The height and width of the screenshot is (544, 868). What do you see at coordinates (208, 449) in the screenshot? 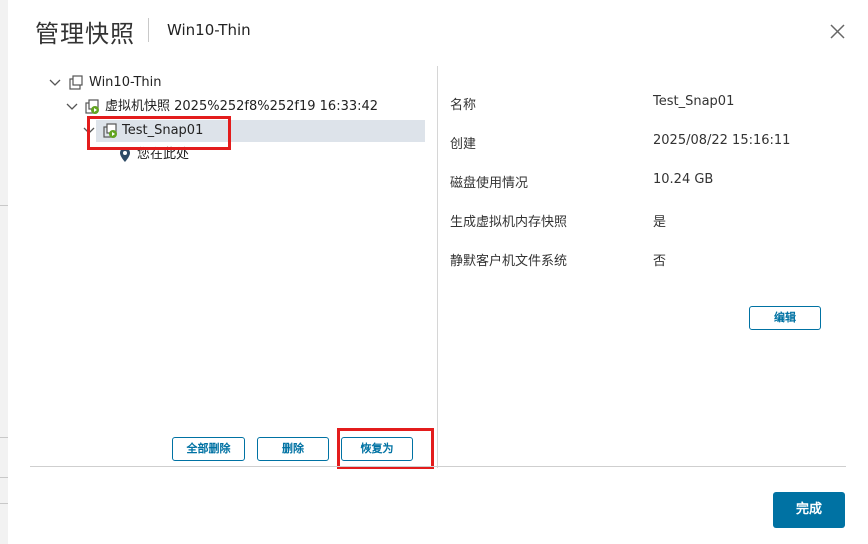
I see `delete-all-button: 全部删除` at bounding box center [208, 449].